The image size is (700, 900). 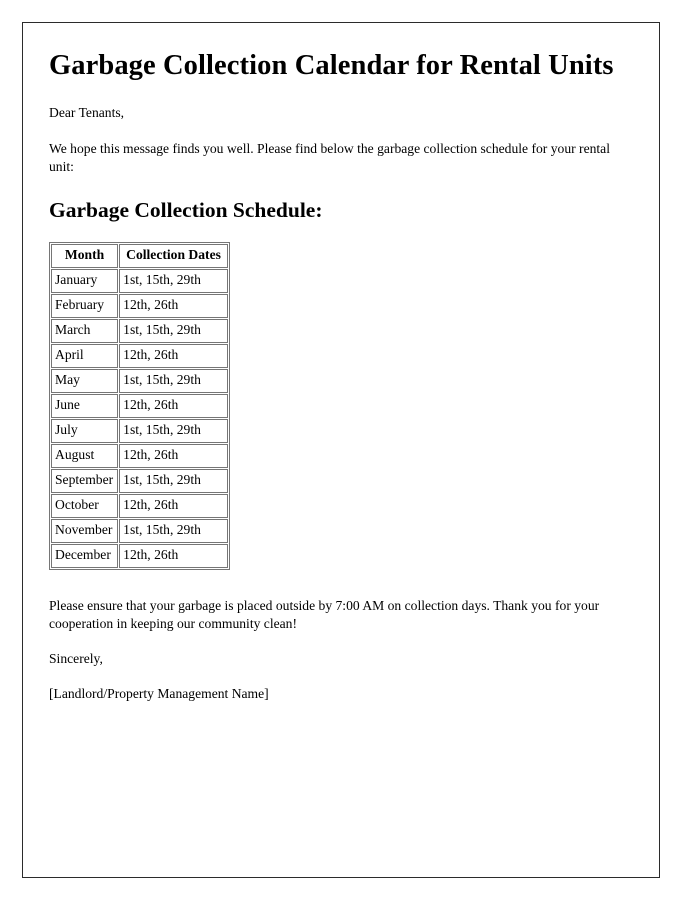 What do you see at coordinates (85, 481) in the screenshot?
I see `cell-month: September` at bounding box center [85, 481].